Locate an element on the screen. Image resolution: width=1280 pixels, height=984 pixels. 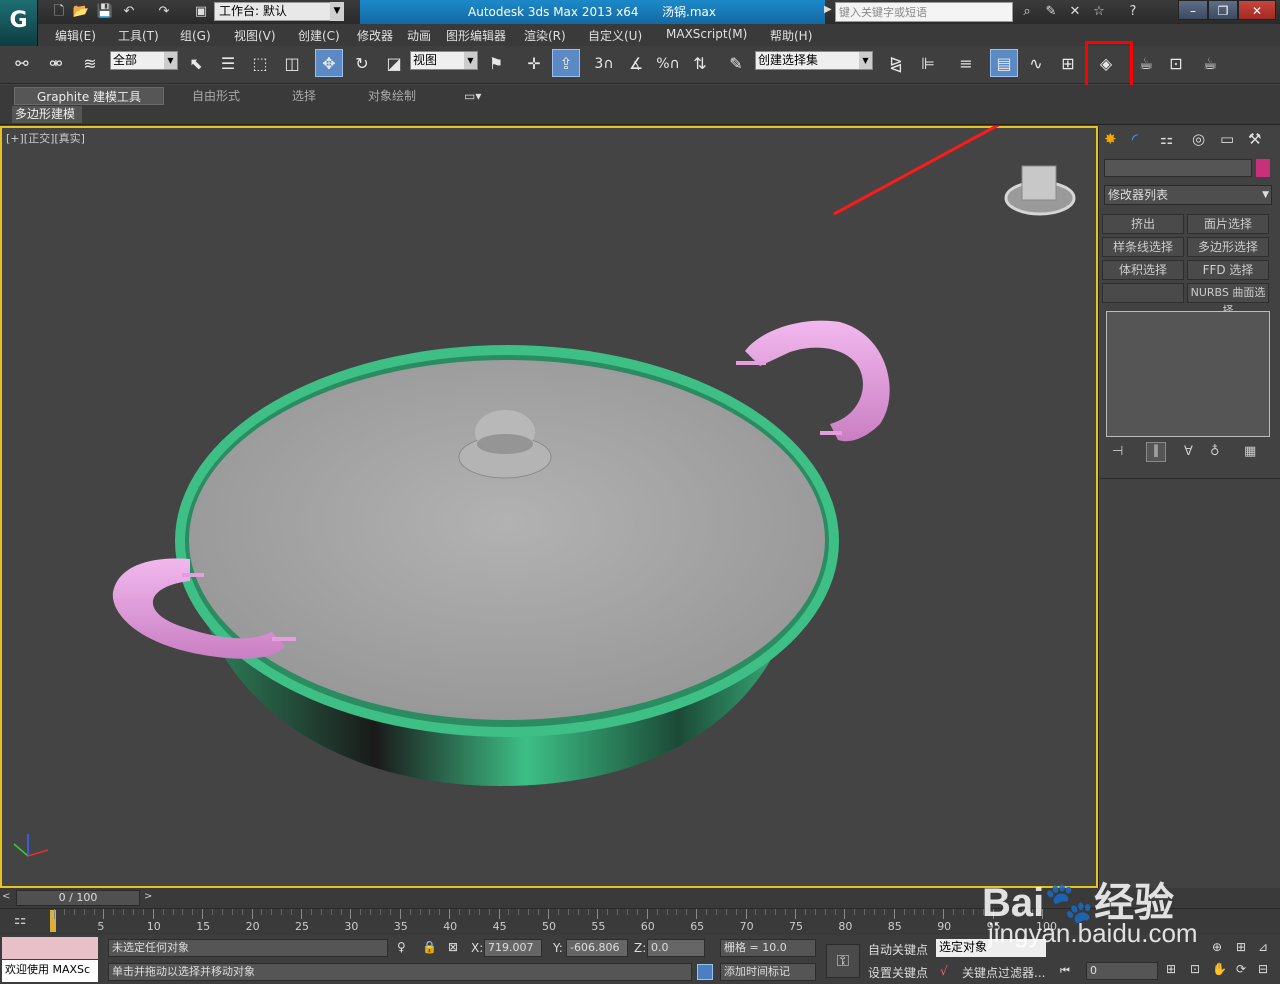
bind-space-warp-icon: ≋ is located at coordinates (90, 64).